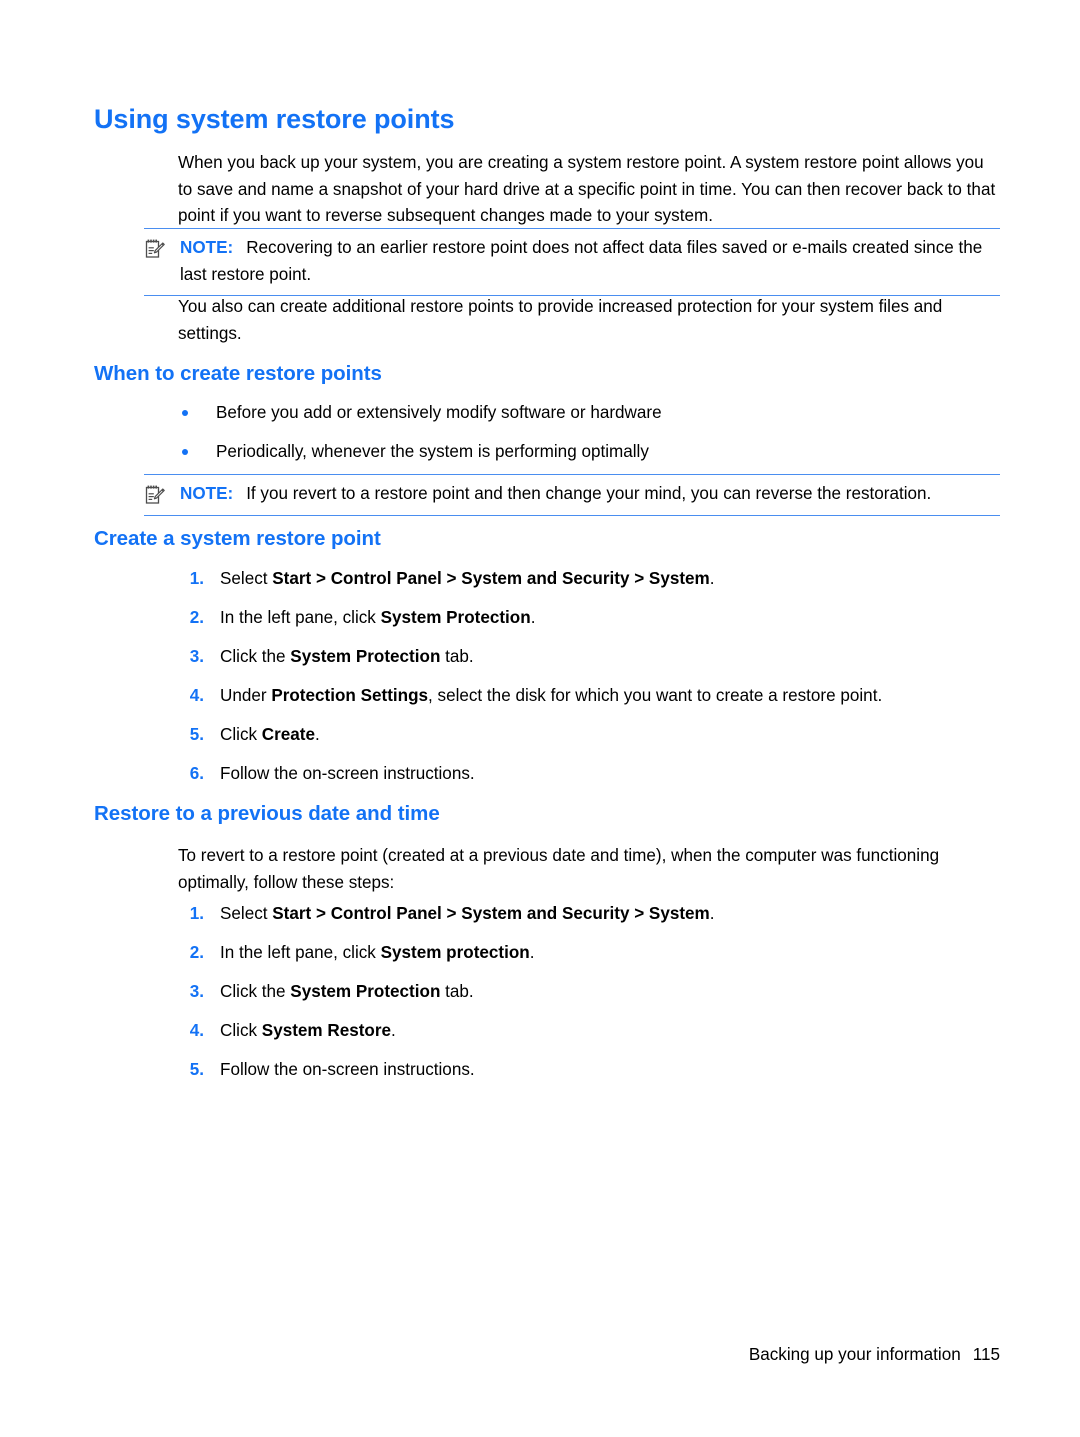  What do you see at coordinates (589, 735) in the screenshot?
I see `list-item: 5. Click Create.` at bounding box center [589, 735].